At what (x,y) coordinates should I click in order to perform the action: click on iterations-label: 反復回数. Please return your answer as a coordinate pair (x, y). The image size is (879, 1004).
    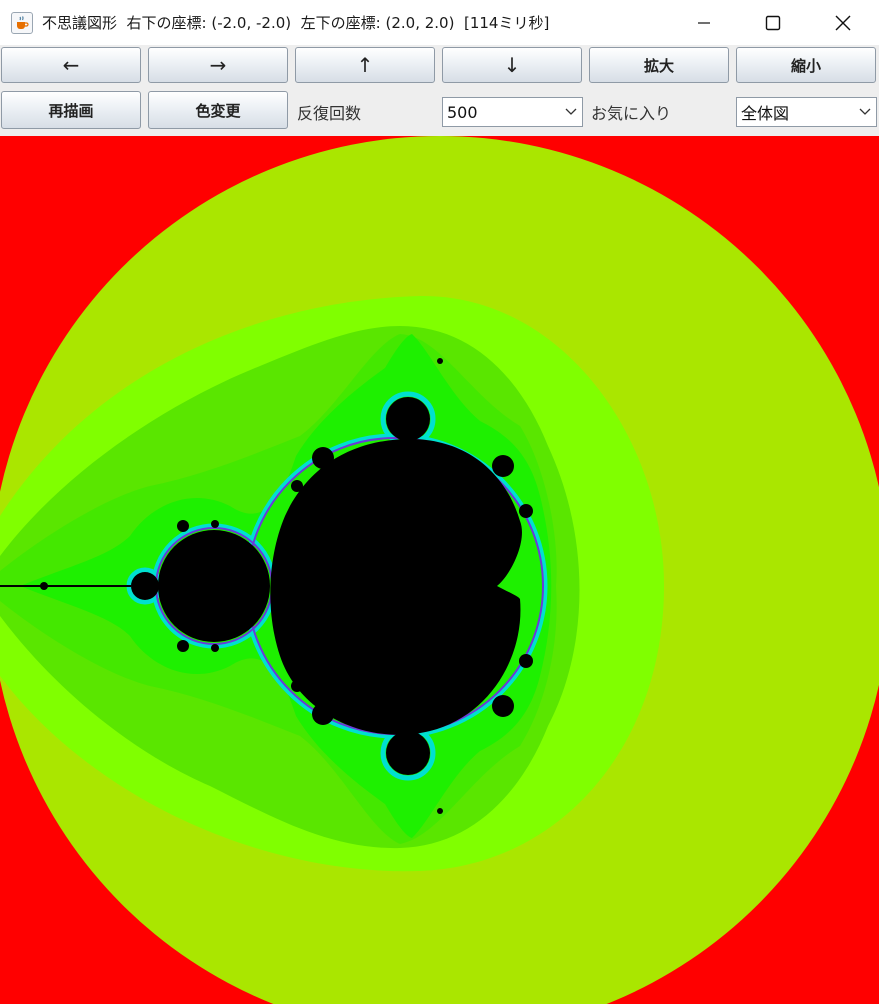
    Looking at the image, I should click on (329, 113).